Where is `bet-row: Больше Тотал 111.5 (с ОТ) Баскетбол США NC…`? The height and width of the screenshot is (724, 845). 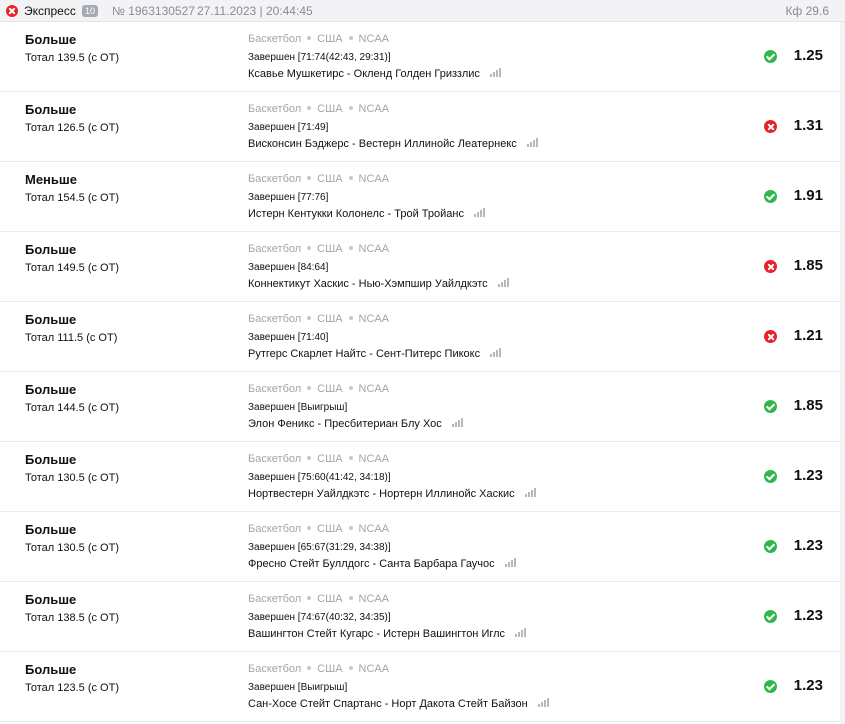 bet-row: Больше Тотал 111.5 (с ОТ) Баскетбол США NC… is located at coordinates (420, 337).